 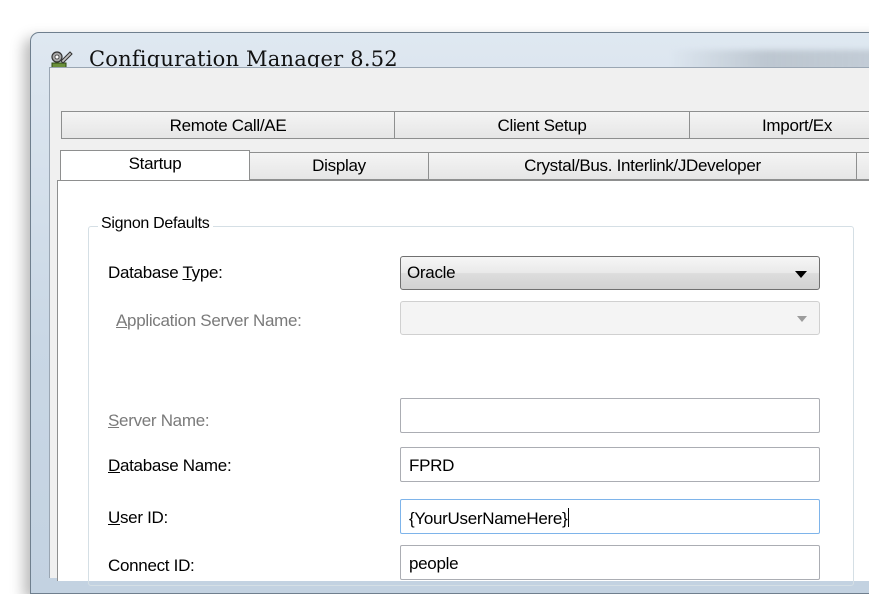 I want to click on app-server-name-label: Application Server Name:, so click(x=209, y=320).